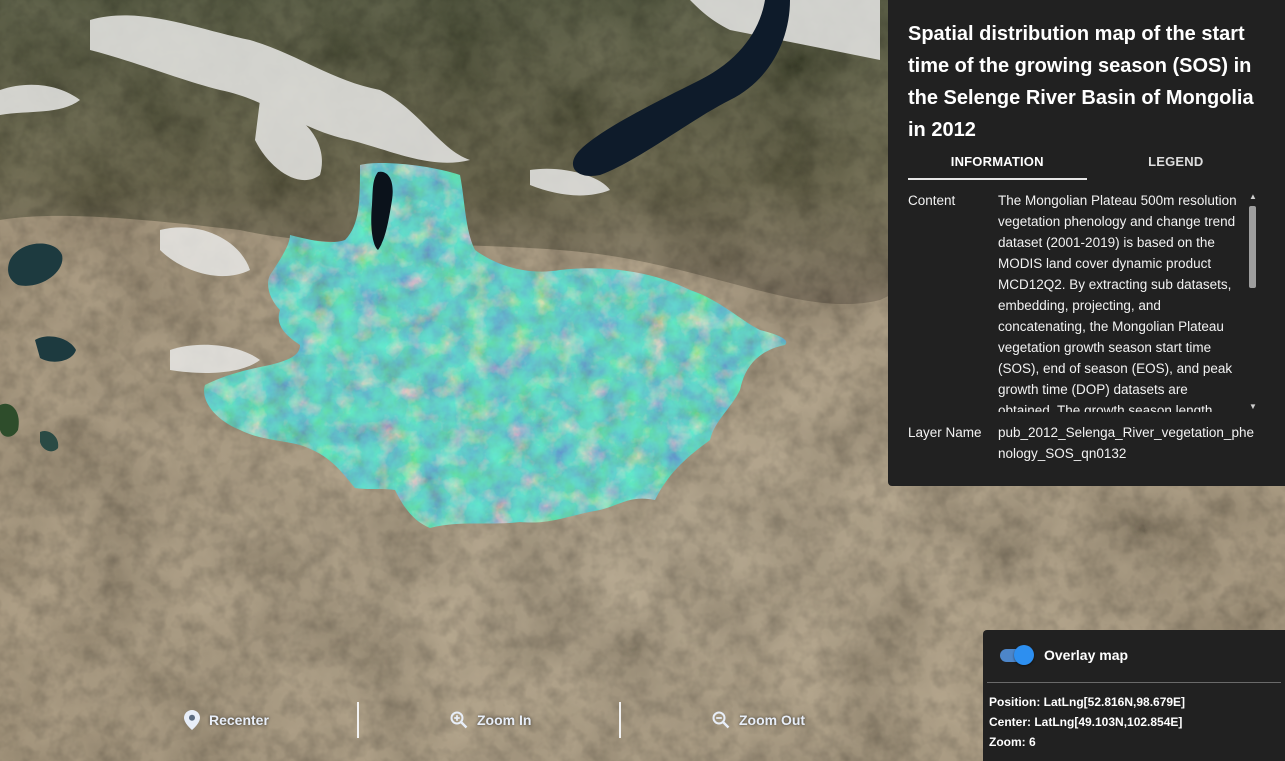  What do you see at coordinates (1134, 682) in the screenshot?
I see `status-divider` at bounding box center [1134, 682].